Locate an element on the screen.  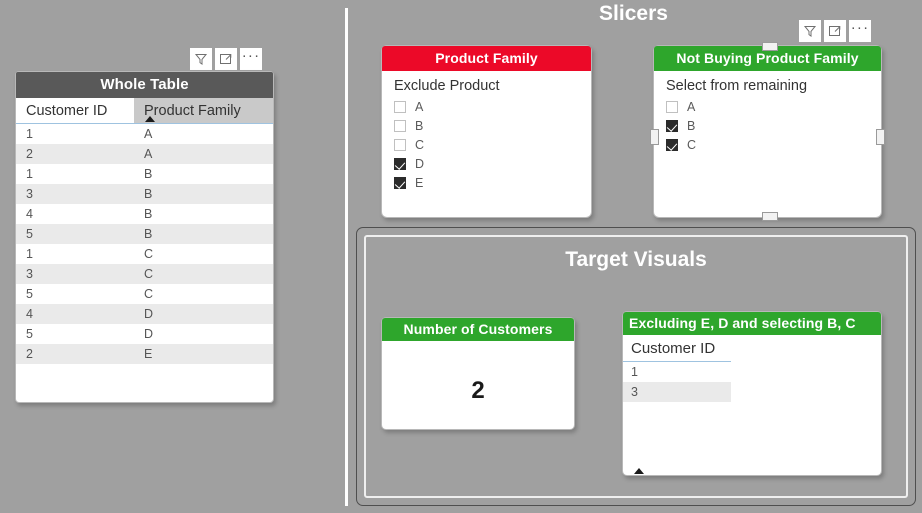
whole-table-toolbar: ··· is located at coordinates (226, 59).